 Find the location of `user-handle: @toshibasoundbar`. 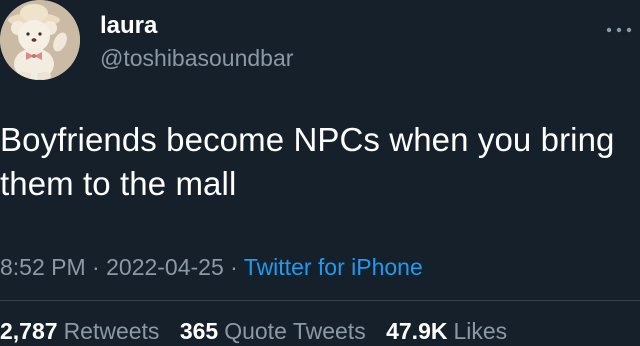

user-handle: @toshibasoundbar is located at coordinates (196, 58).